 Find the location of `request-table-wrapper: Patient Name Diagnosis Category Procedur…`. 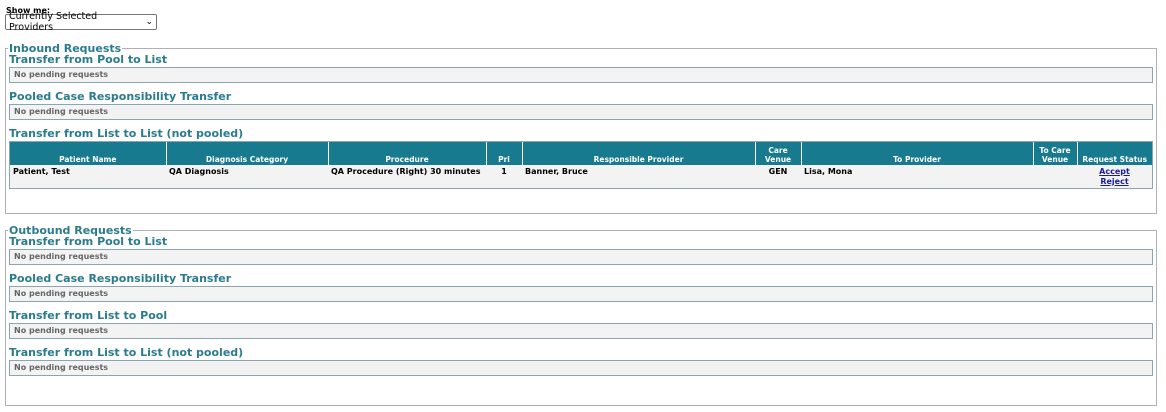

request-table-wrapper: Patient Name Diagnosis Category Procedur… is located at coordinates (581, 165).